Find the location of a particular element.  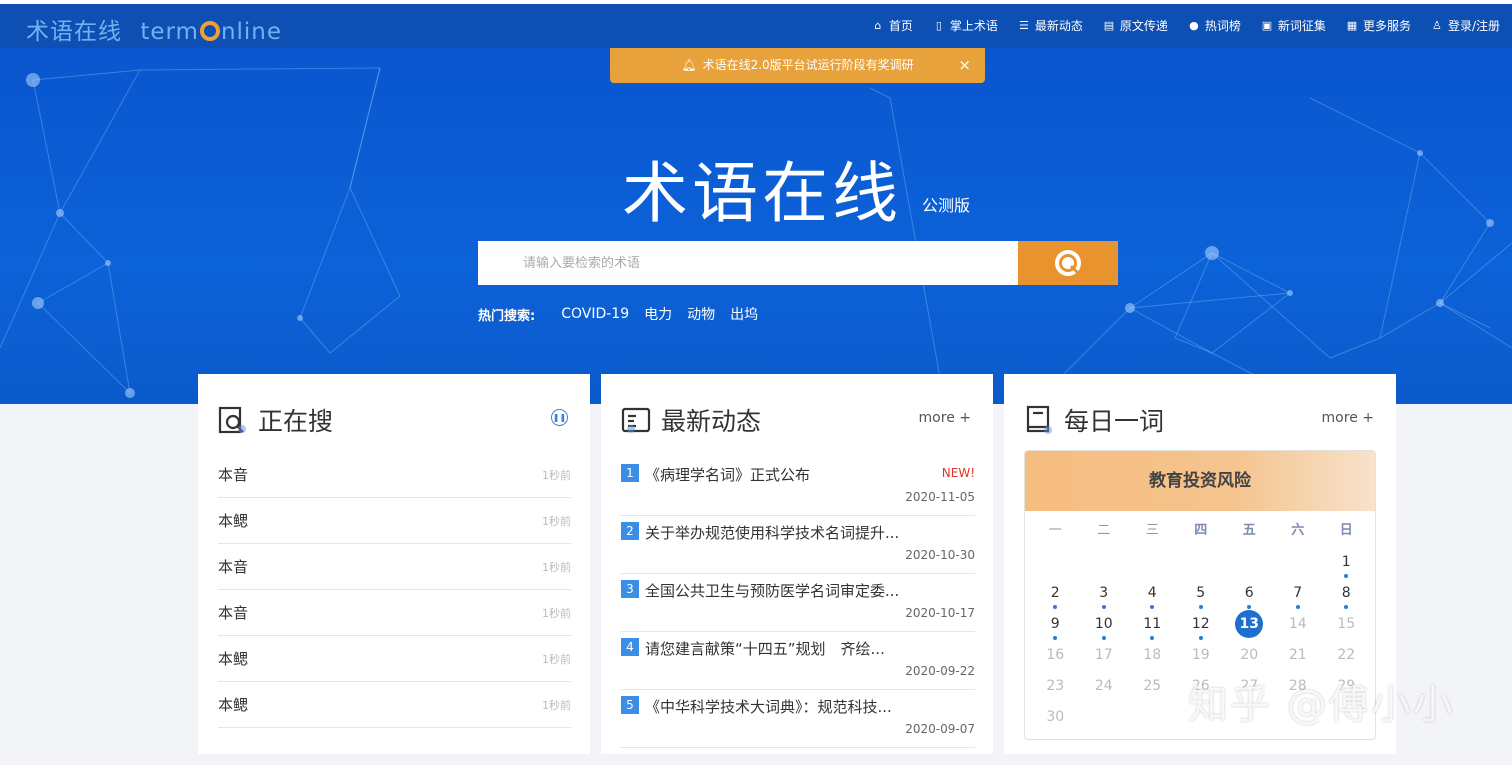

new-badge: NEW! is located at coordinates (958, 473).